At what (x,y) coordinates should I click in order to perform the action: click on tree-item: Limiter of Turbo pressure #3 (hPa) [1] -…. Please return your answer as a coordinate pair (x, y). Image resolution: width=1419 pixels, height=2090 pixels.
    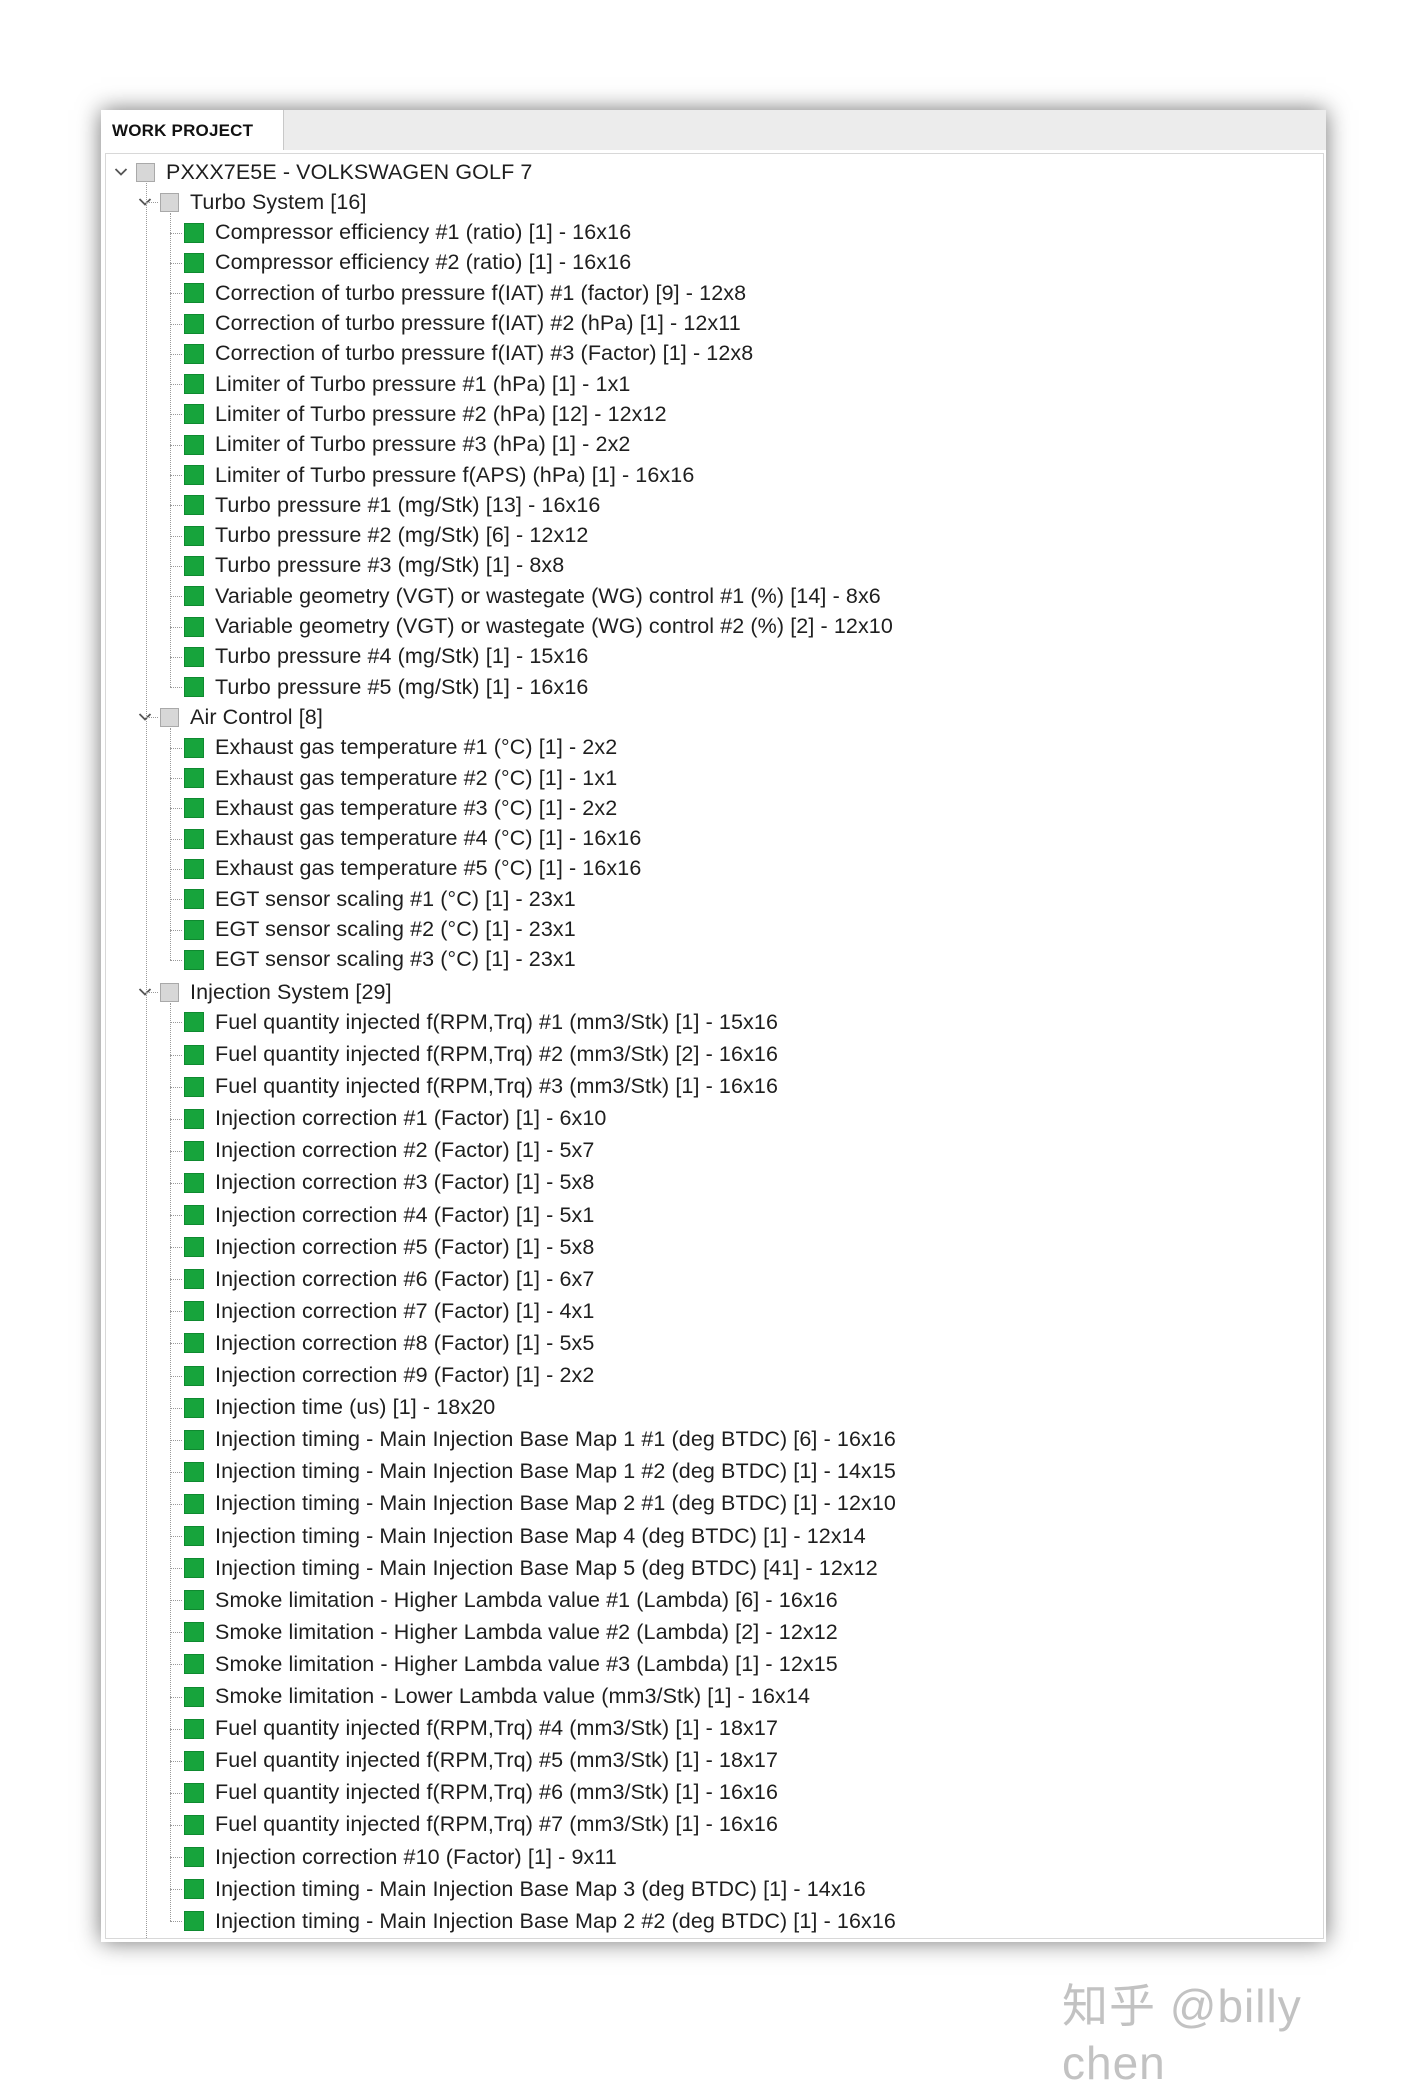
    Looking at the image, I should click on (407, 445).